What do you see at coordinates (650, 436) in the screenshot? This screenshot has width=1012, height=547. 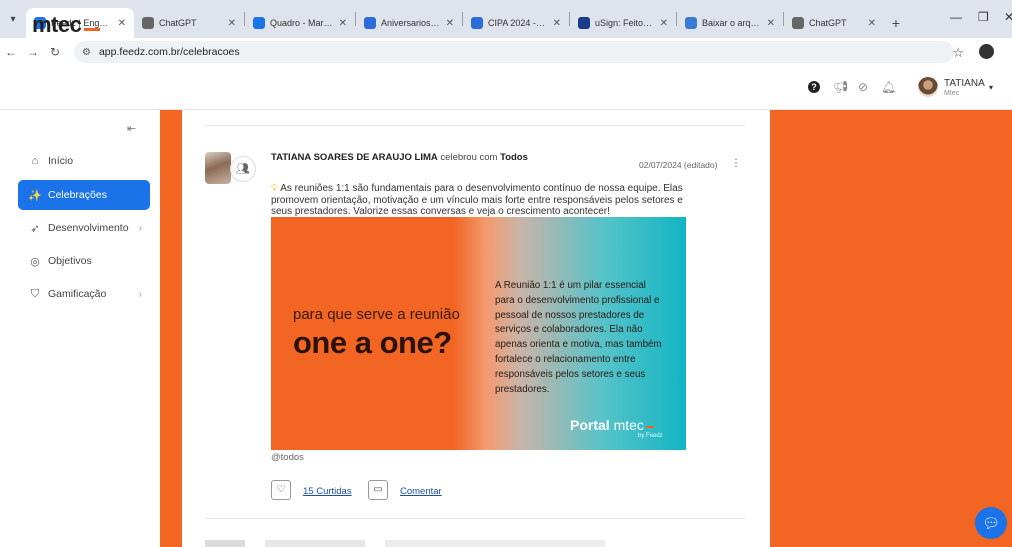 I see `banner-by-feedz: by Feedz` at bounding box center [650, 436].